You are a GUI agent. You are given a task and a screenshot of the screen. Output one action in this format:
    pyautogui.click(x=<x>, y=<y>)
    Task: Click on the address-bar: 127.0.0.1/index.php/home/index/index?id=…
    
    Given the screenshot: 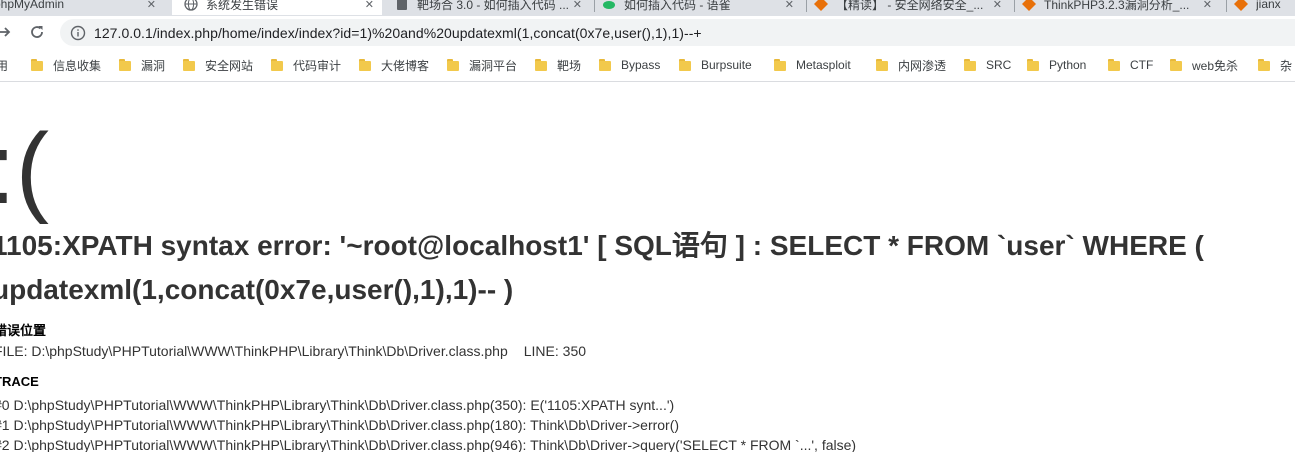 What is the action you would take?
    pyautogui.click(x=677, y=32)
    